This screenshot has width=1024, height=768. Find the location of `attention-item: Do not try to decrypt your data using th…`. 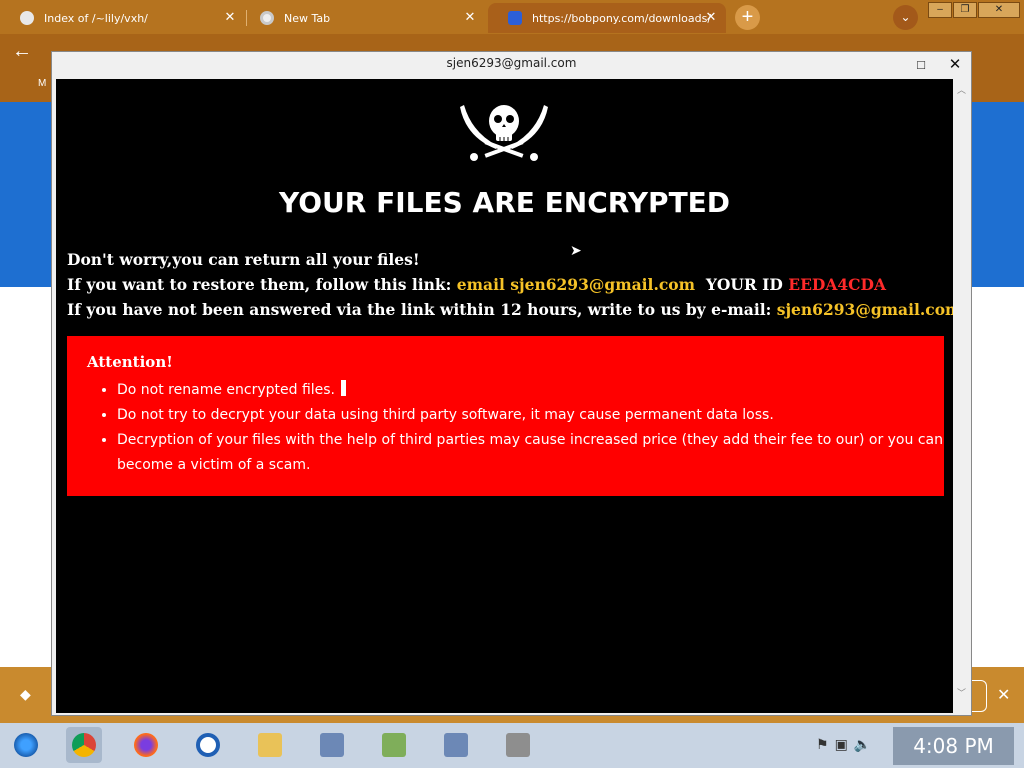

attention-item: Do not try to decrypt your data using th… is located at coordinates (535, 415).